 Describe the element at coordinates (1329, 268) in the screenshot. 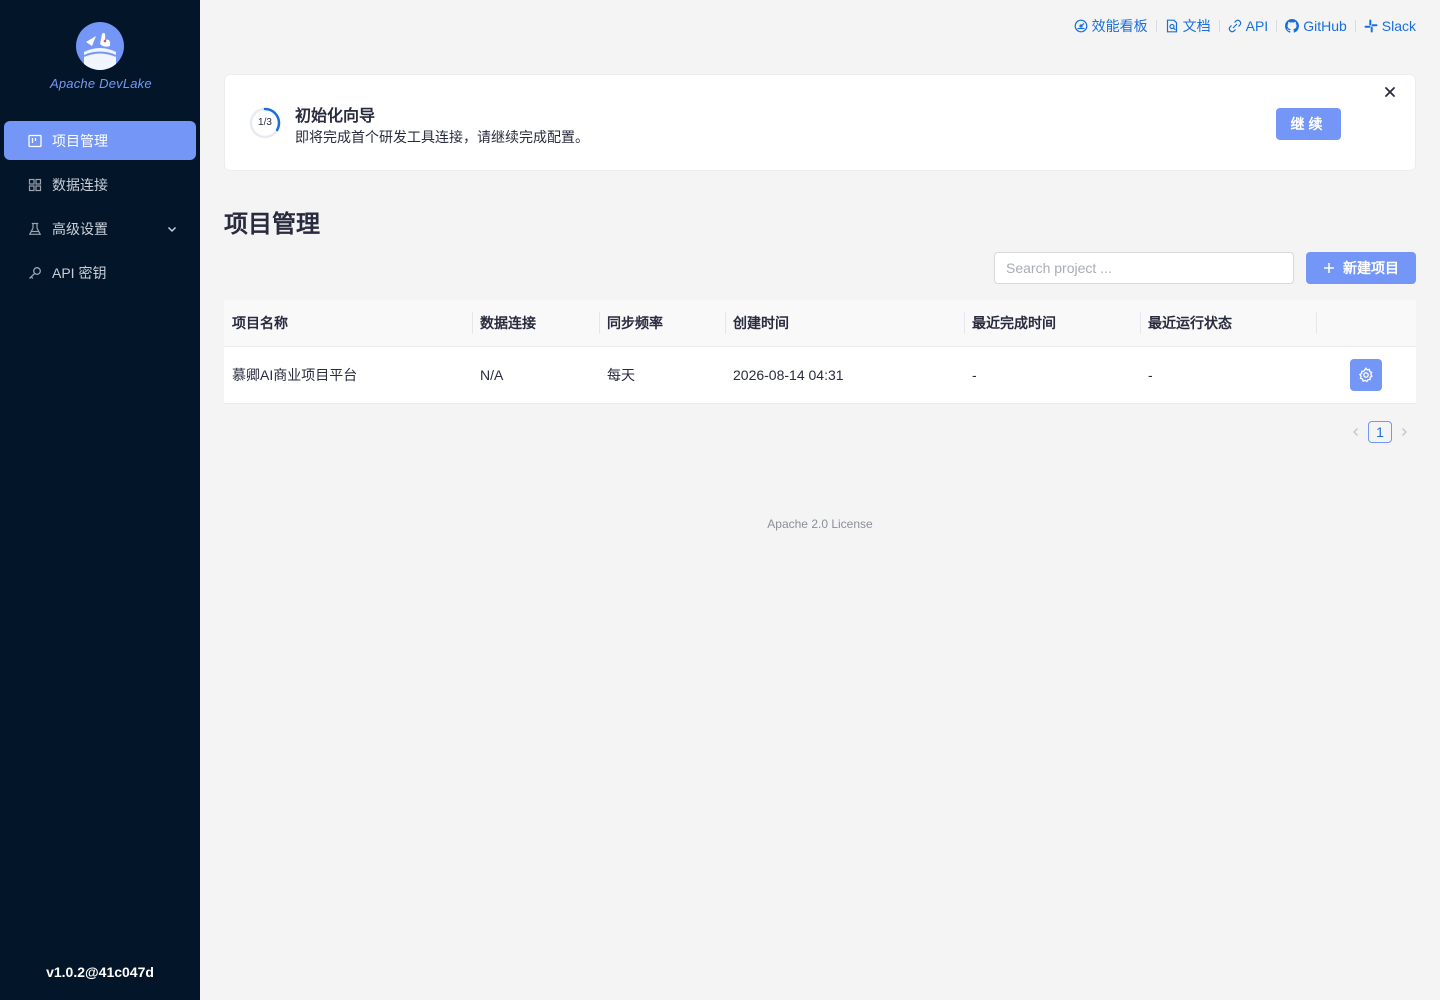

I see `plus-icon` at that location.